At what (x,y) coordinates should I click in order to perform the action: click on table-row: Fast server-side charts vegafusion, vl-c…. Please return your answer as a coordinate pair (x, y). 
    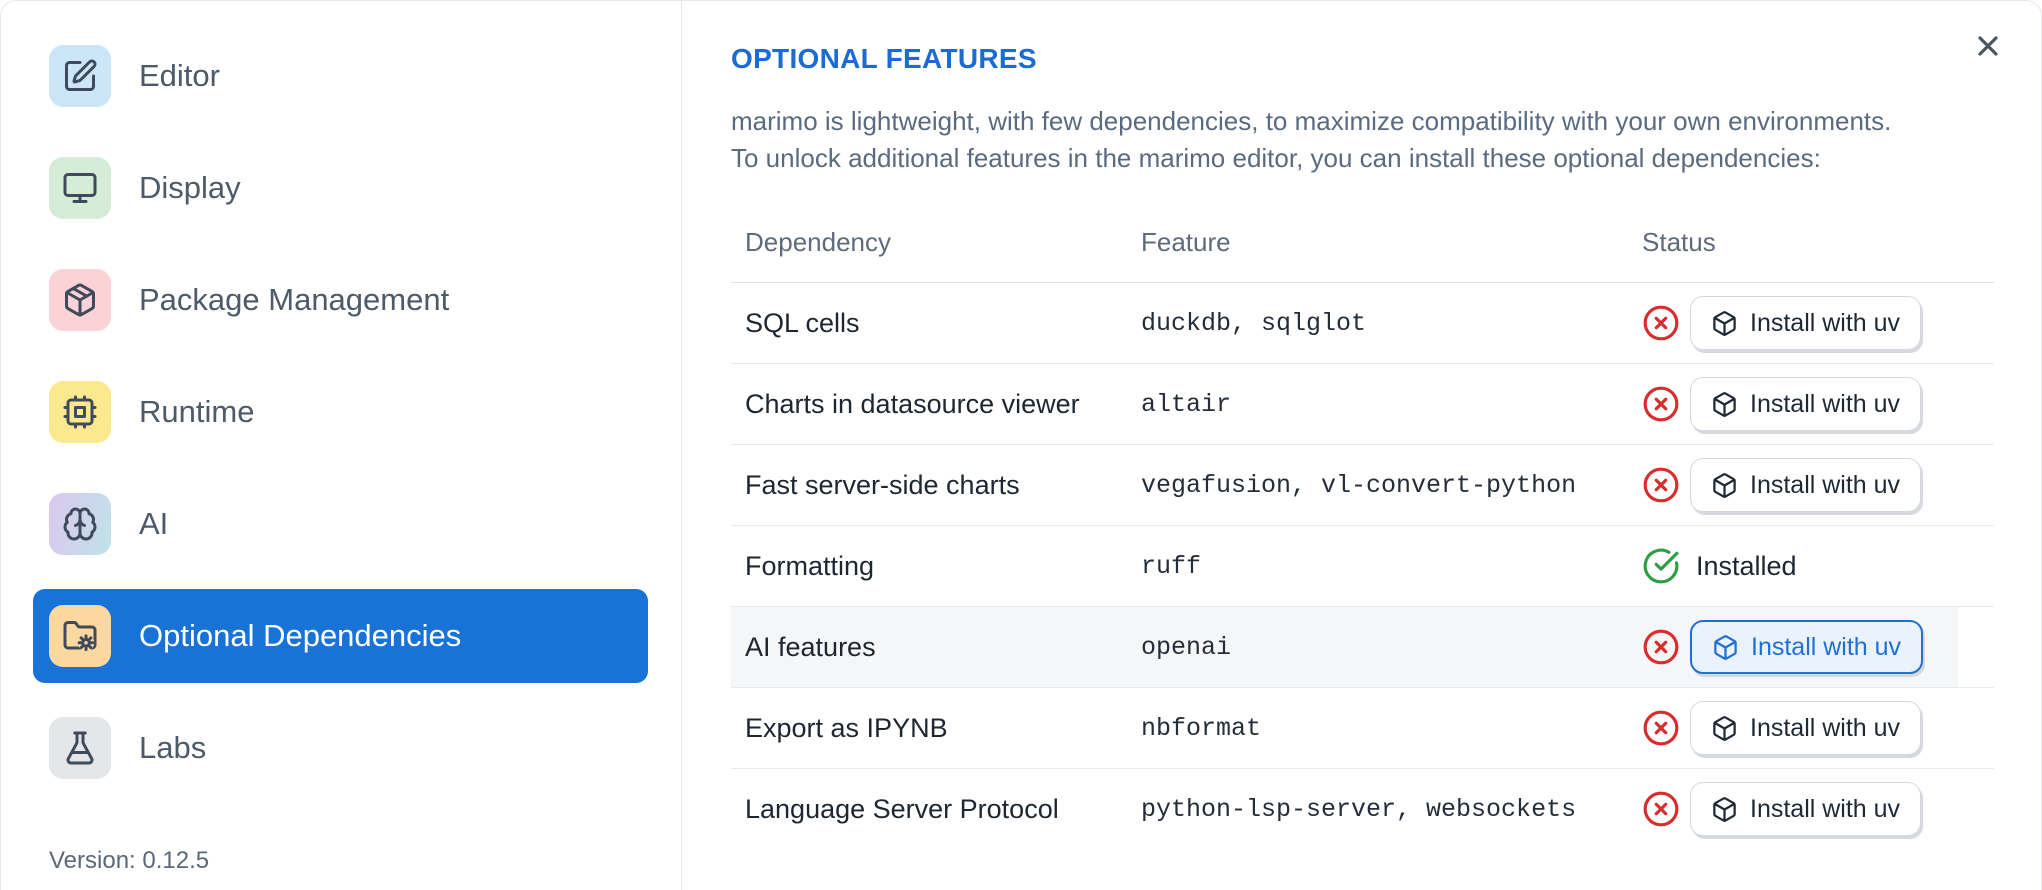
    Looking at the image, I should click on (1362, 485).